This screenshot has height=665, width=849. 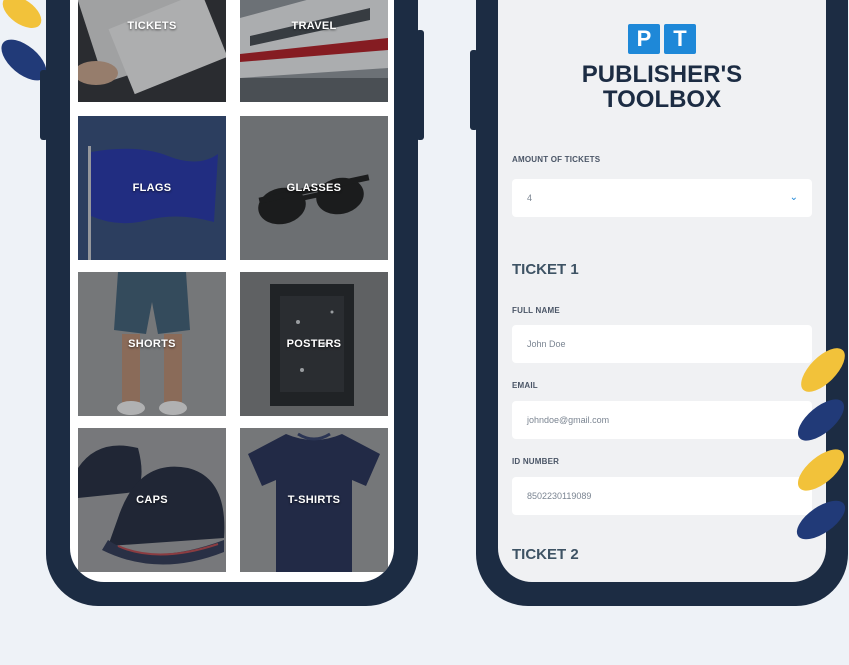 I want to click on tile-label: CAPS, so click(x=152, y=500).